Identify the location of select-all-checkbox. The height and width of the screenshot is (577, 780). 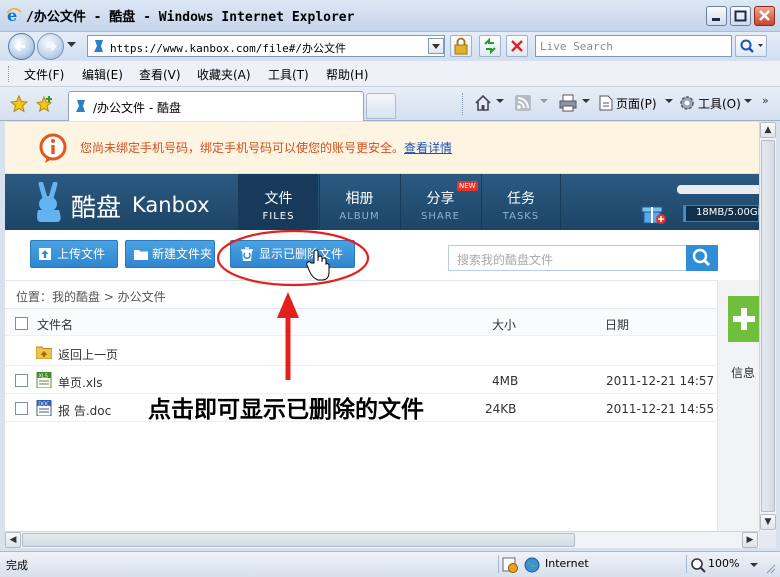
(21, 323).